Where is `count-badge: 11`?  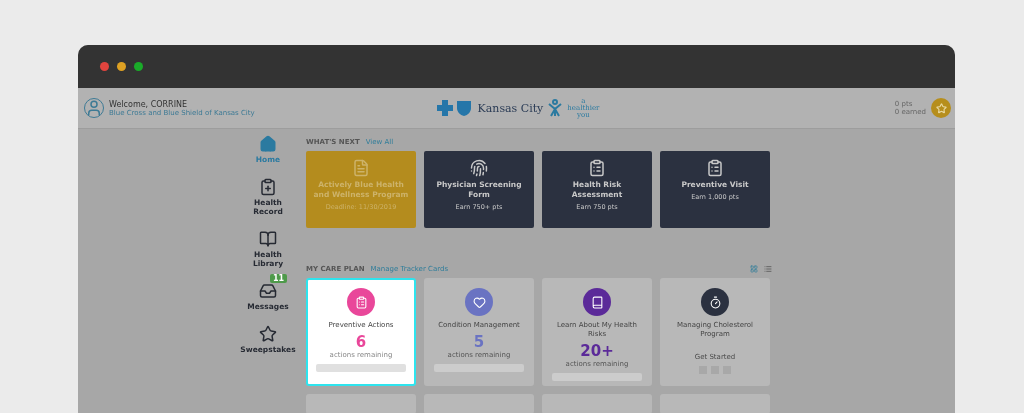
count-badge: 11 is located at coordinates (279, 278).